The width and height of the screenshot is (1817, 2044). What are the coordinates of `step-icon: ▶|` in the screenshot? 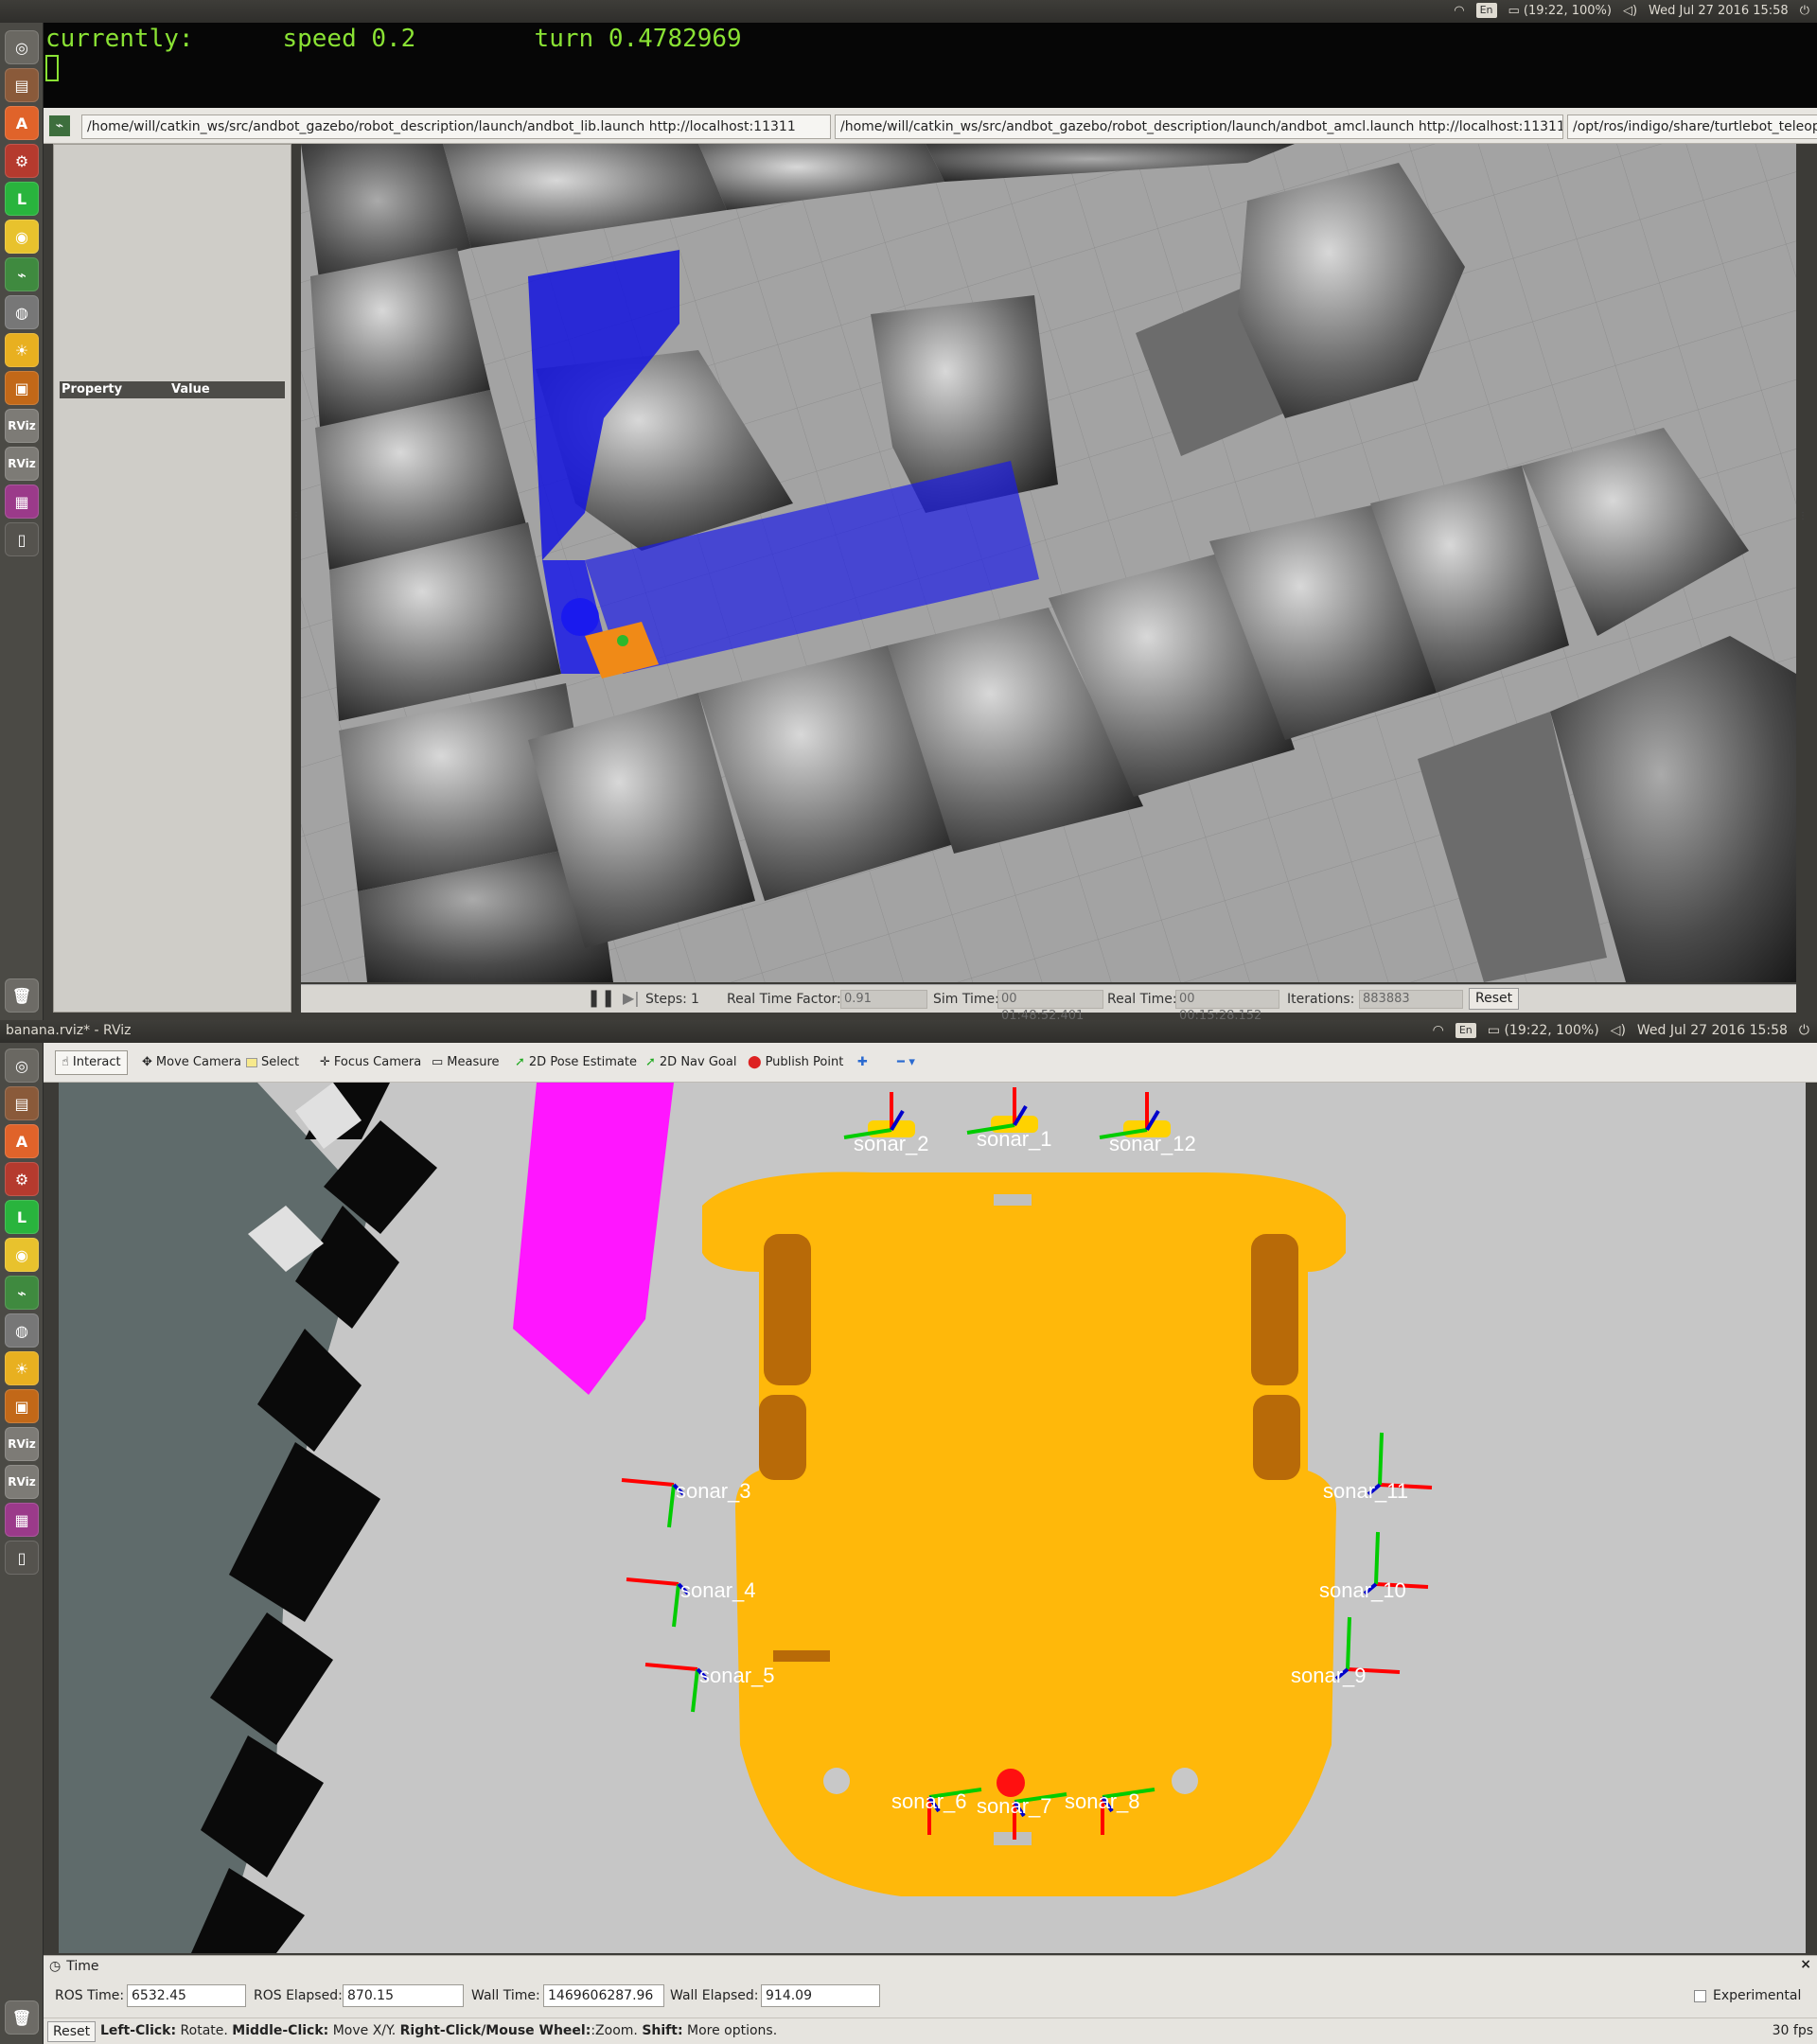 It's located at (631, 998).